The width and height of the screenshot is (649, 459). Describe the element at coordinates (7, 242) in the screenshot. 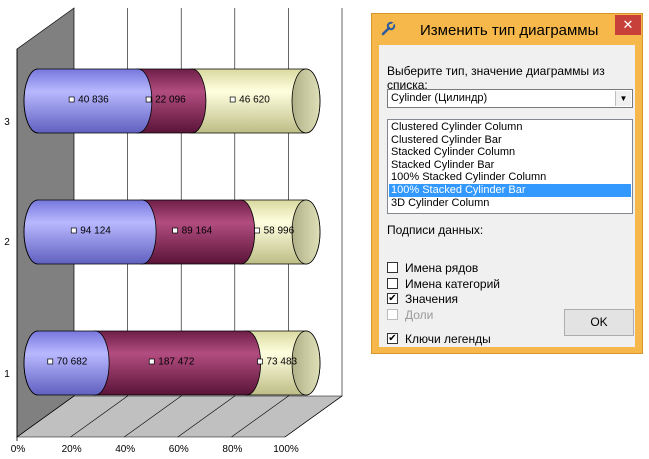

I see `category-label: 2` at that location.